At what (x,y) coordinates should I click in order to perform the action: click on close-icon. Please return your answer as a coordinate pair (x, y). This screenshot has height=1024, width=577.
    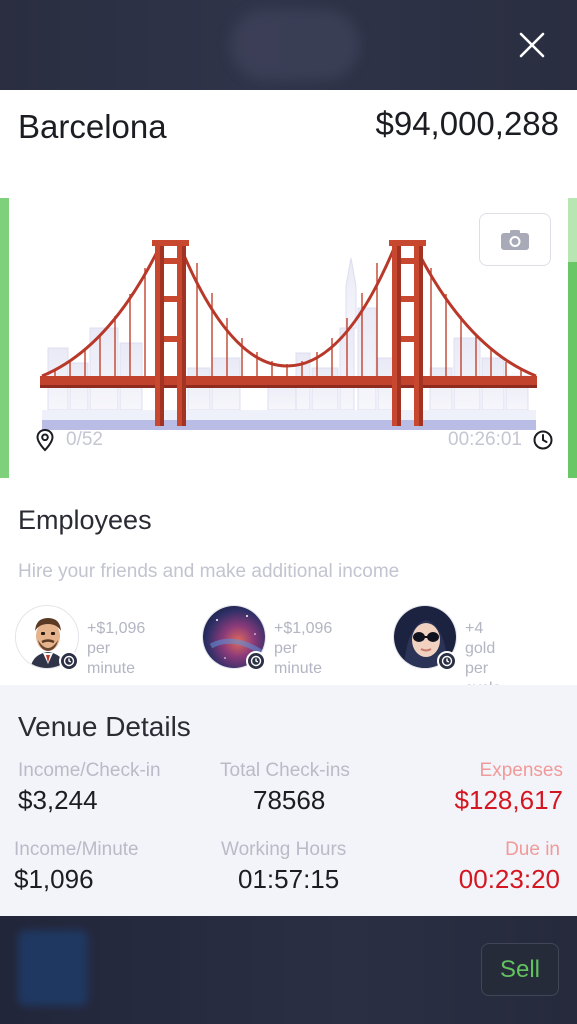
    Looking at the image, I should click on (532, 45).